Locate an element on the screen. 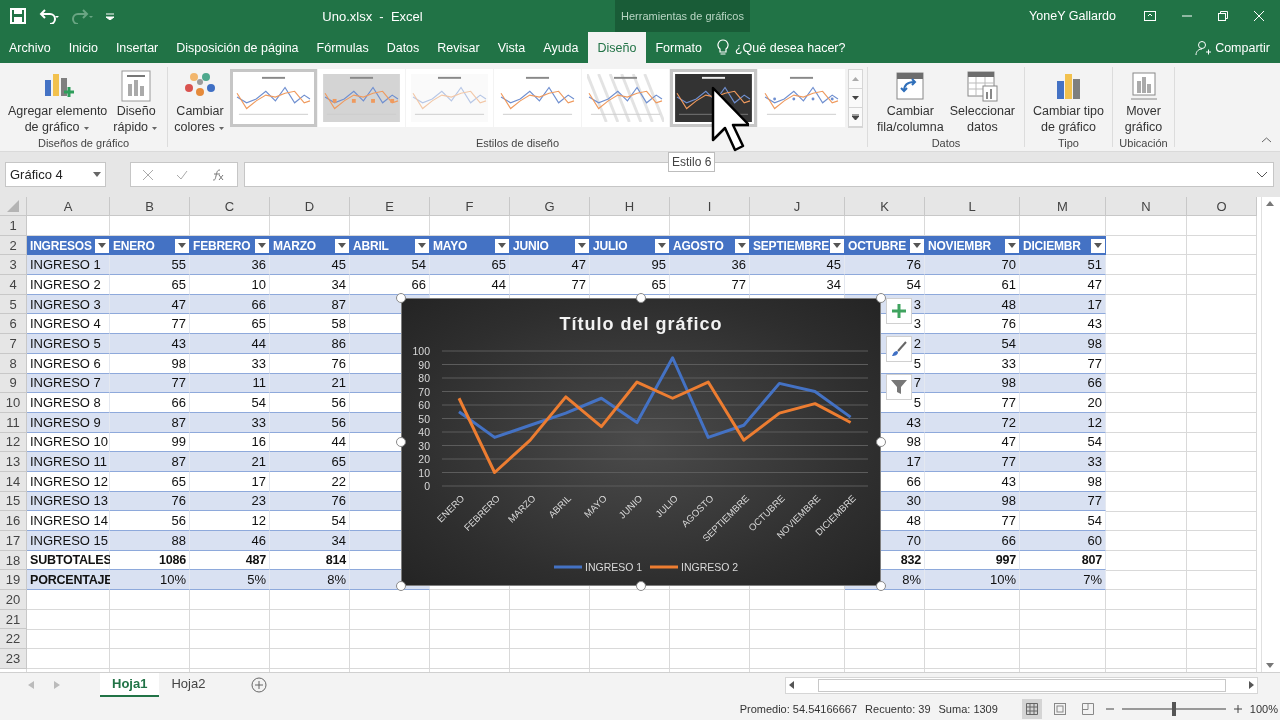  ribbon-button: Cambiar colores is located at coordinates (200, 102).